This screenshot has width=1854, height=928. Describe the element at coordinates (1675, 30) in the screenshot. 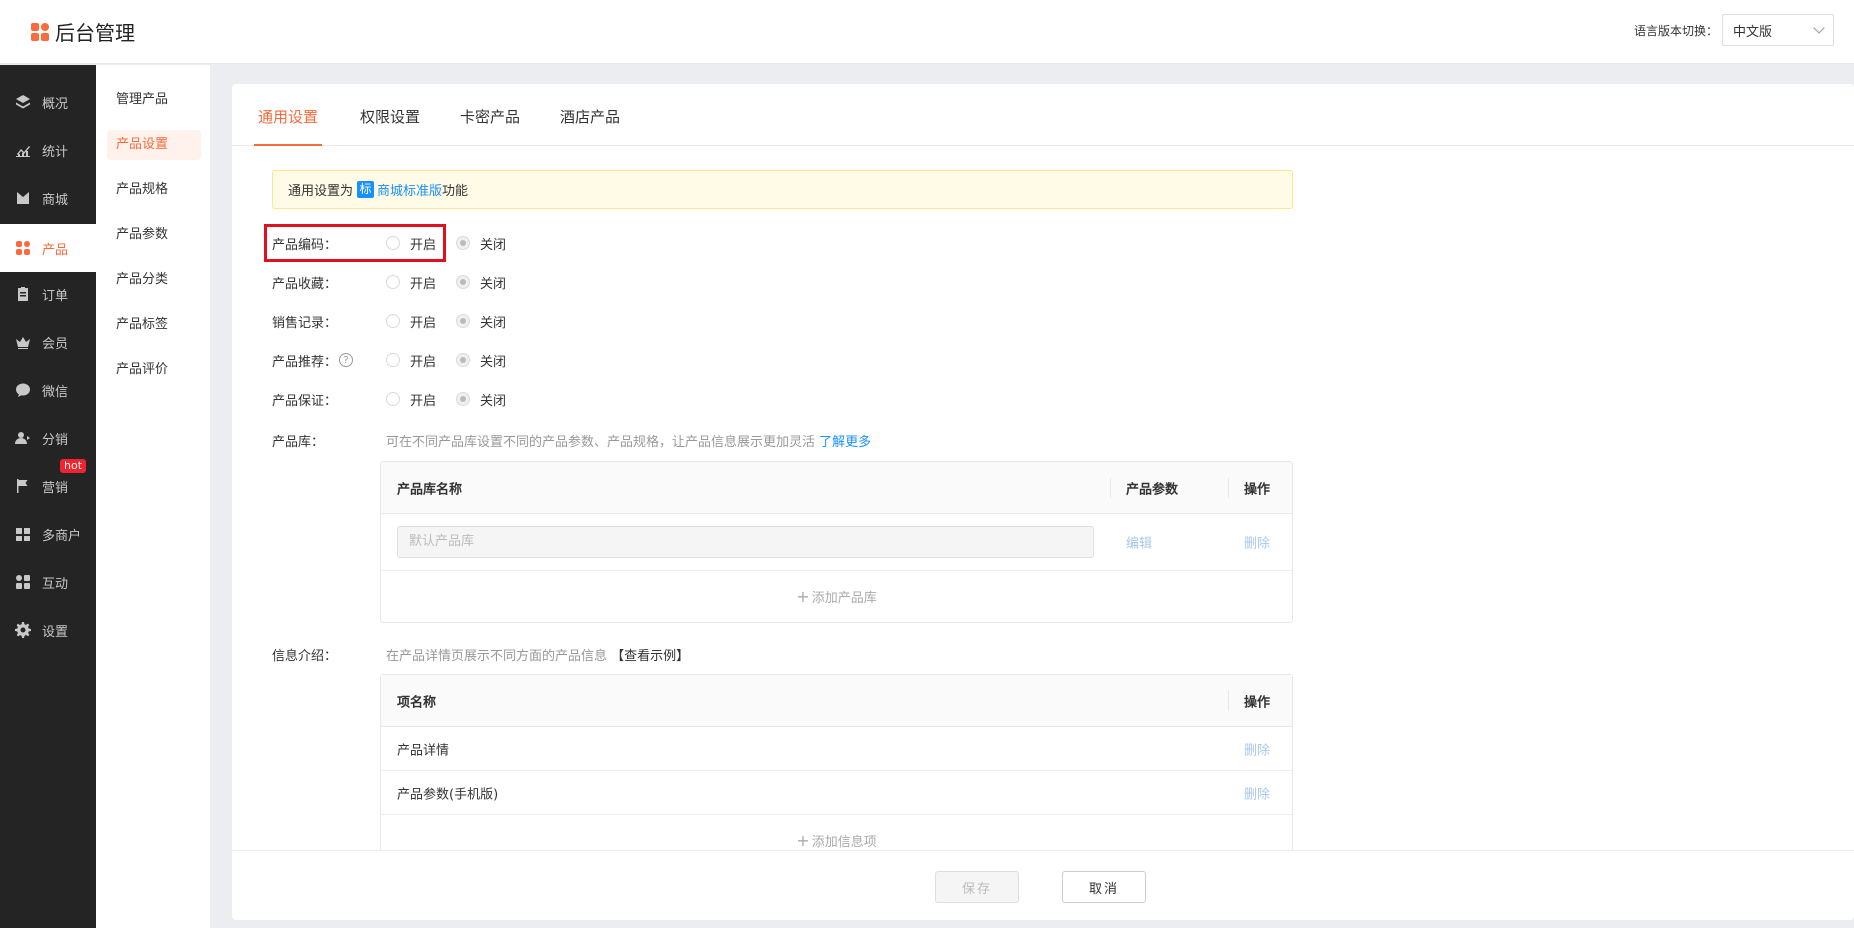

I see `language-label: 语言版本切换：` at that location.